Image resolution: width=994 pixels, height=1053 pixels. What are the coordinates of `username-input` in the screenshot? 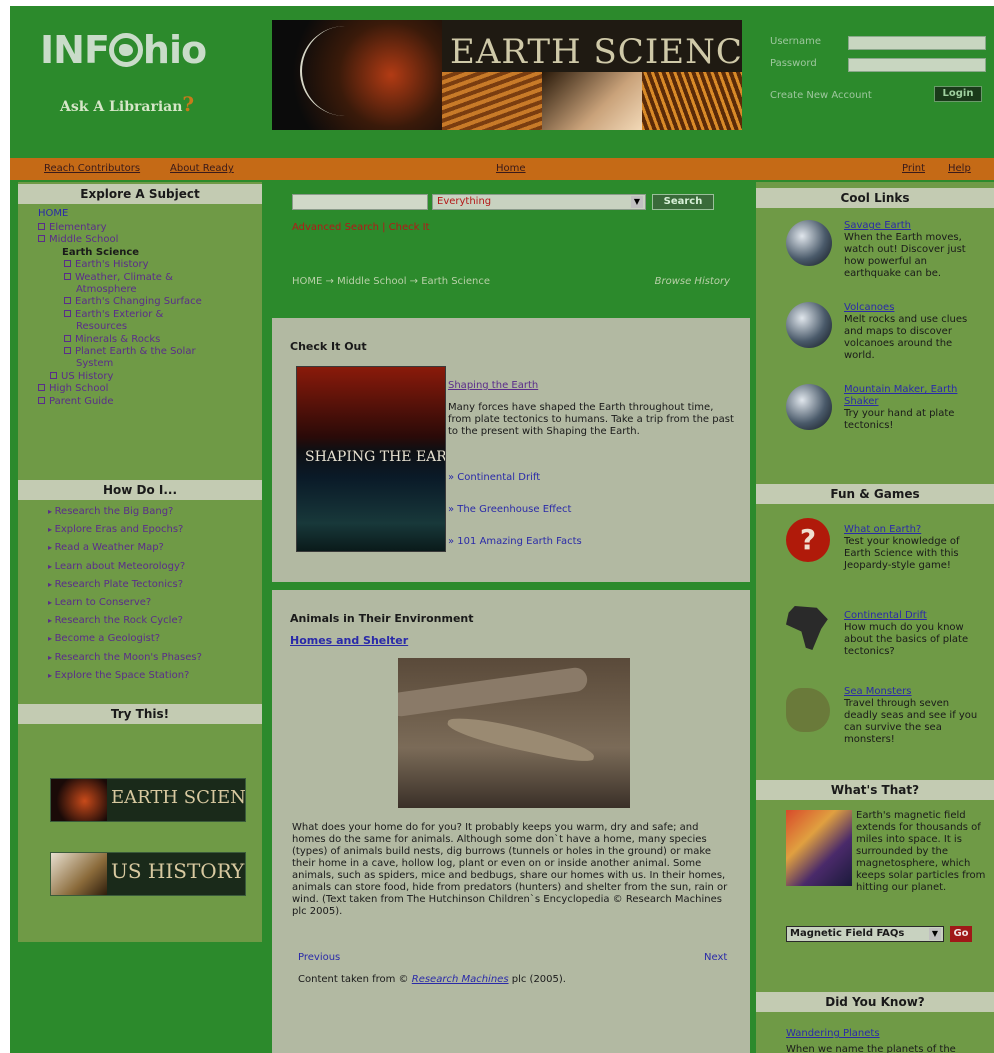 It's located at (917, 43).